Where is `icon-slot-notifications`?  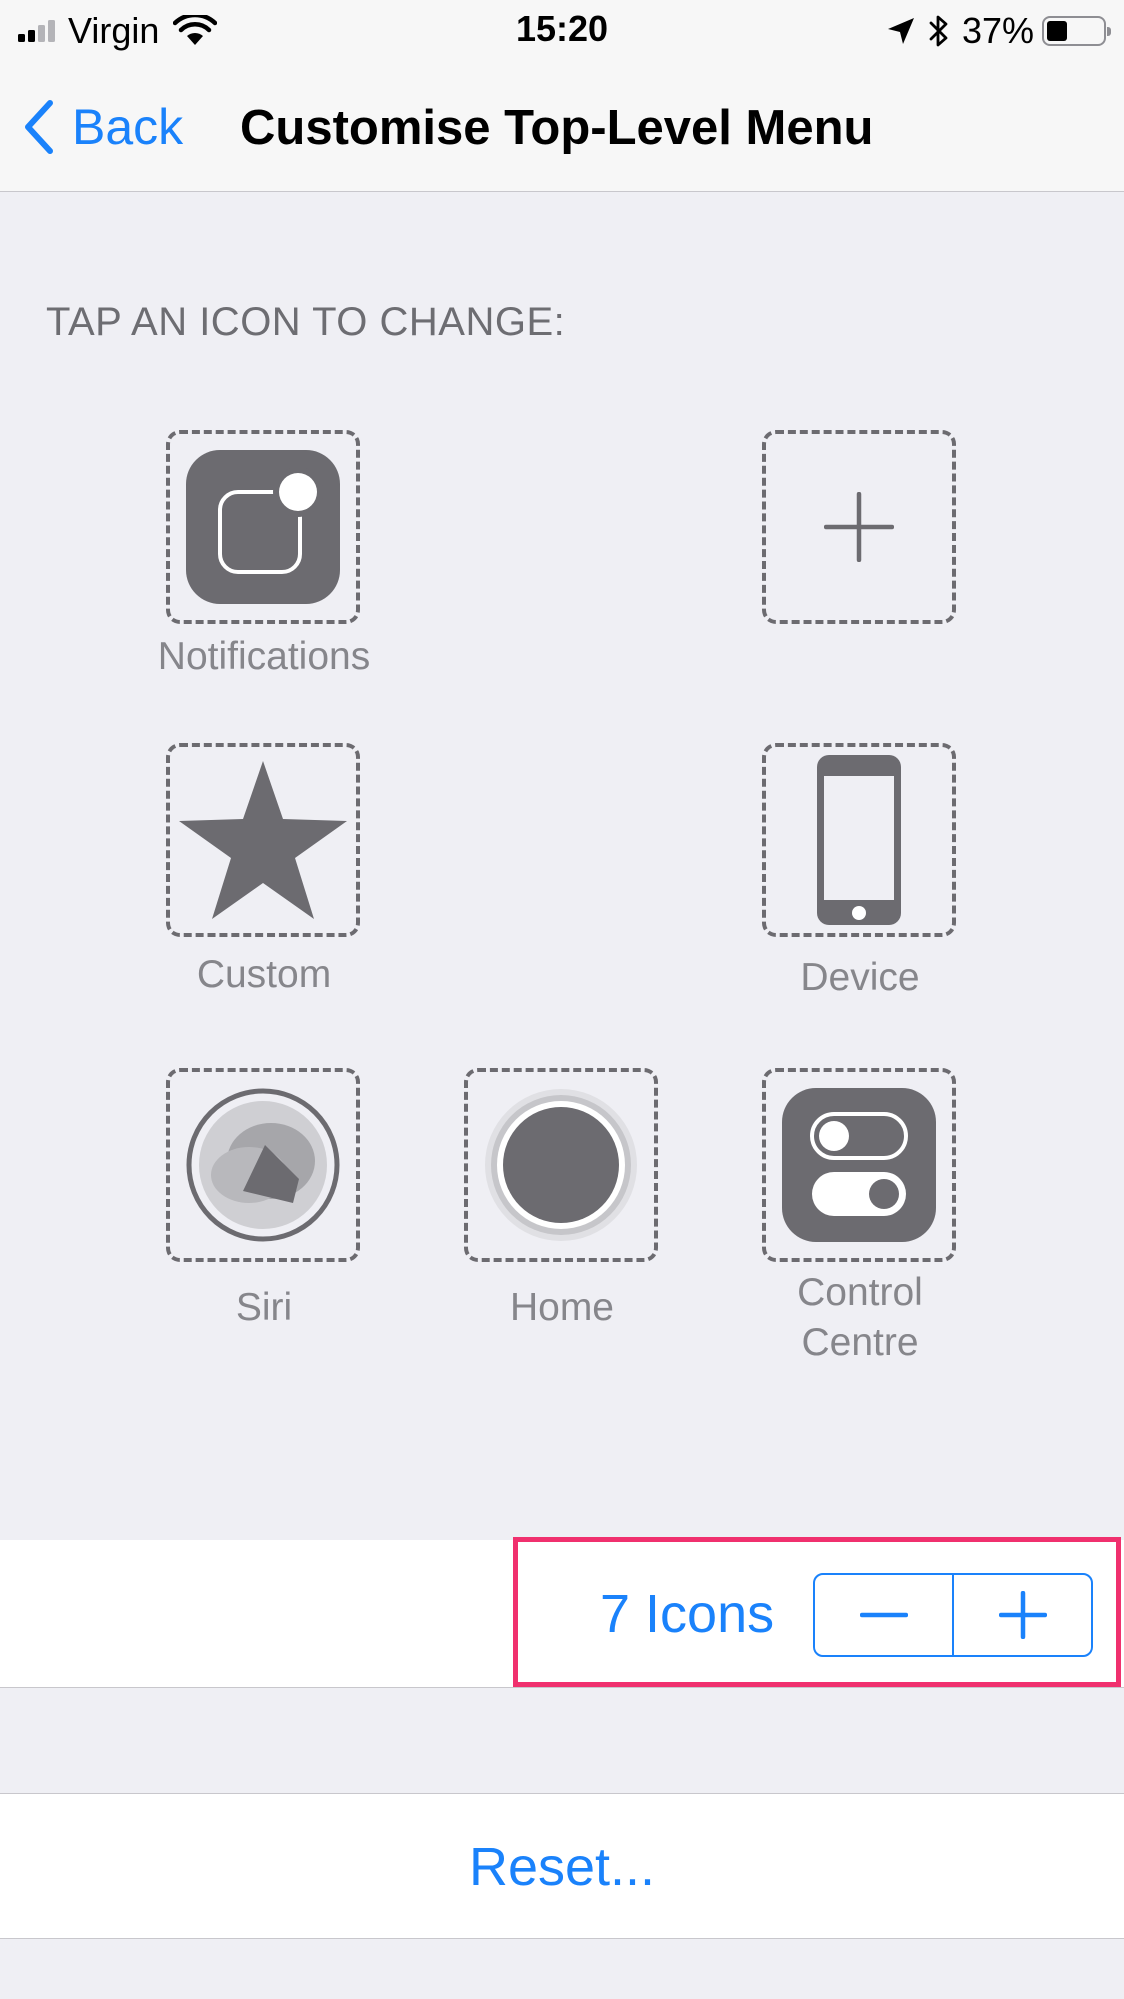
icon-slot-notifications is located at coordinates (263, 527).